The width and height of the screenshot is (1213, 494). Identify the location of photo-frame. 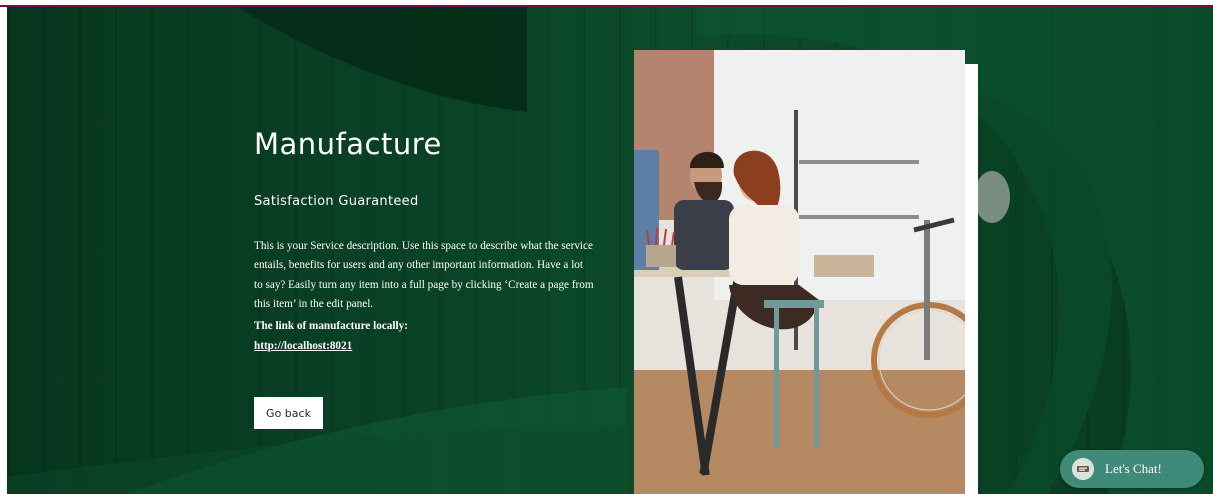
(971, 279).